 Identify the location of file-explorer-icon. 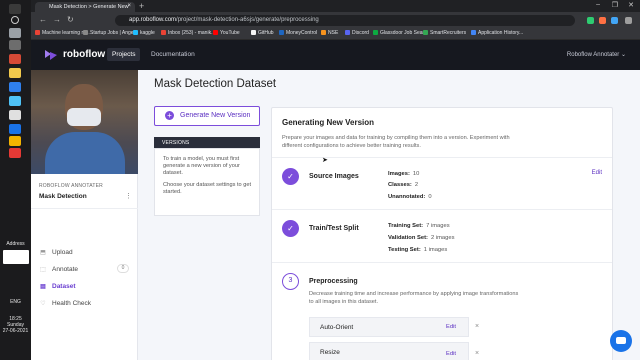
(15, 73).